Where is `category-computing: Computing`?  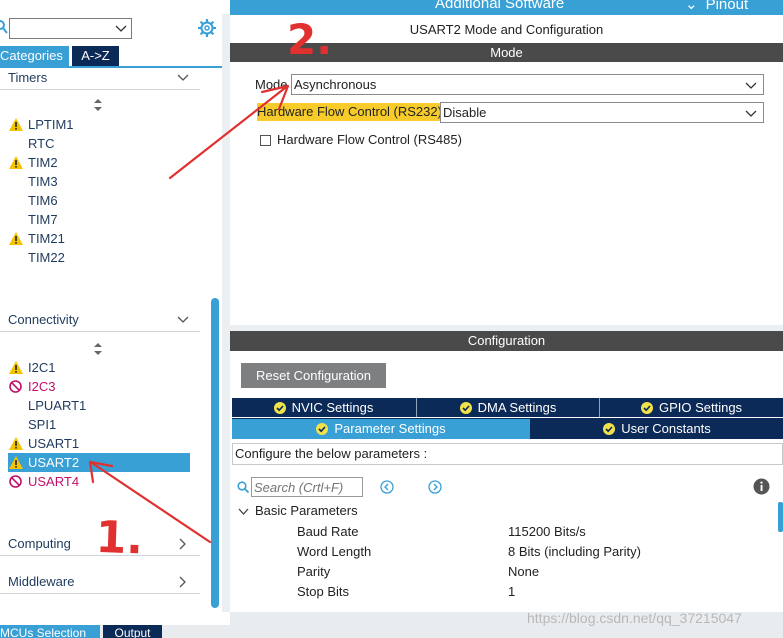
category-computing: Computing is located at coordinates (100, 544).